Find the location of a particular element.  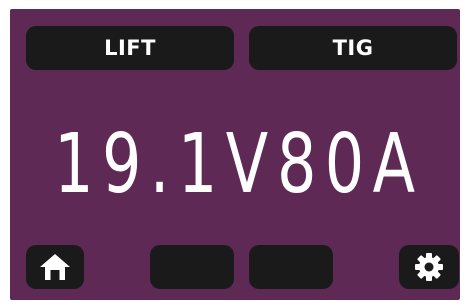

gear-icon is located at coordinates (429, 267).